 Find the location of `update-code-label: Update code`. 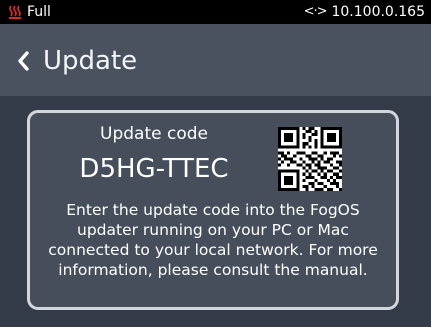

update-code-label: Update code is located at coordinates (154, 134).